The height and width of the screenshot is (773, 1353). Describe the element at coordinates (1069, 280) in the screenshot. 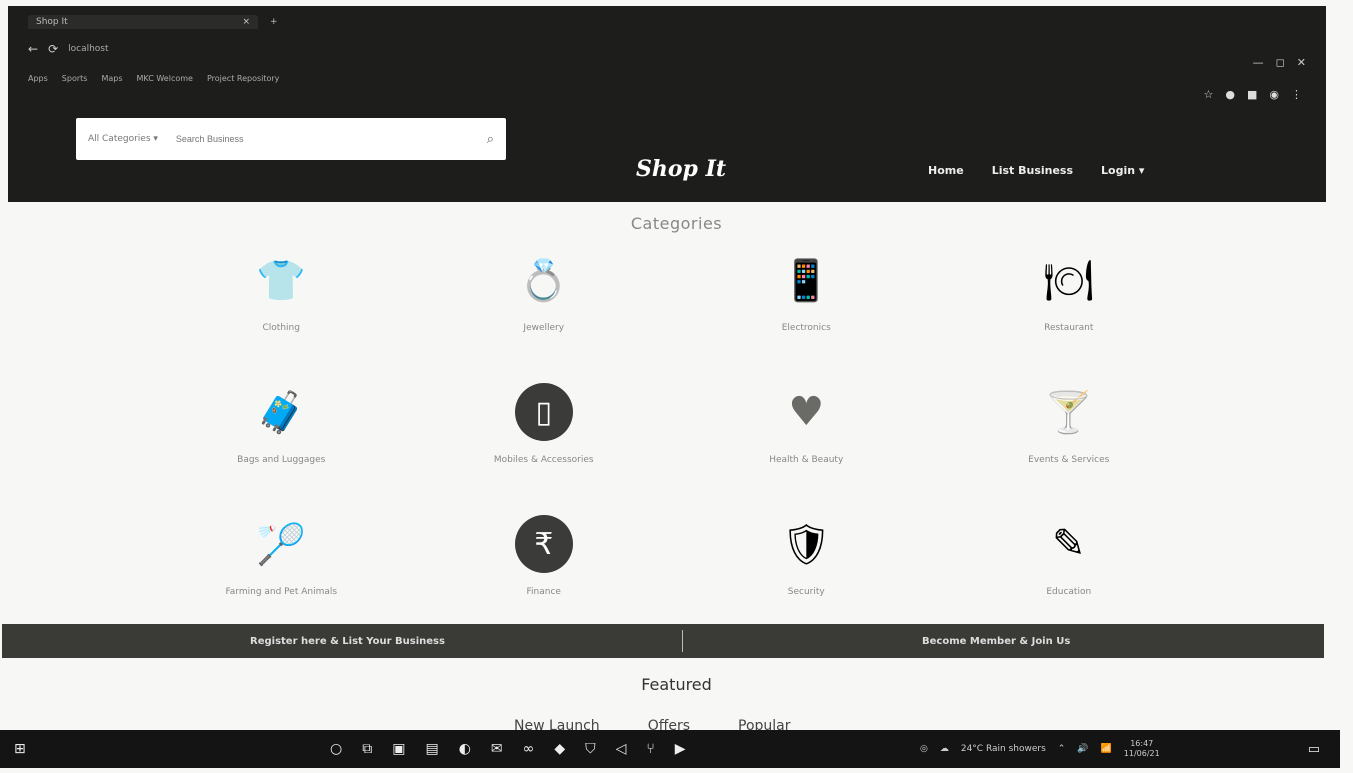

I see `restaurant-icon: 🍽` at that location.